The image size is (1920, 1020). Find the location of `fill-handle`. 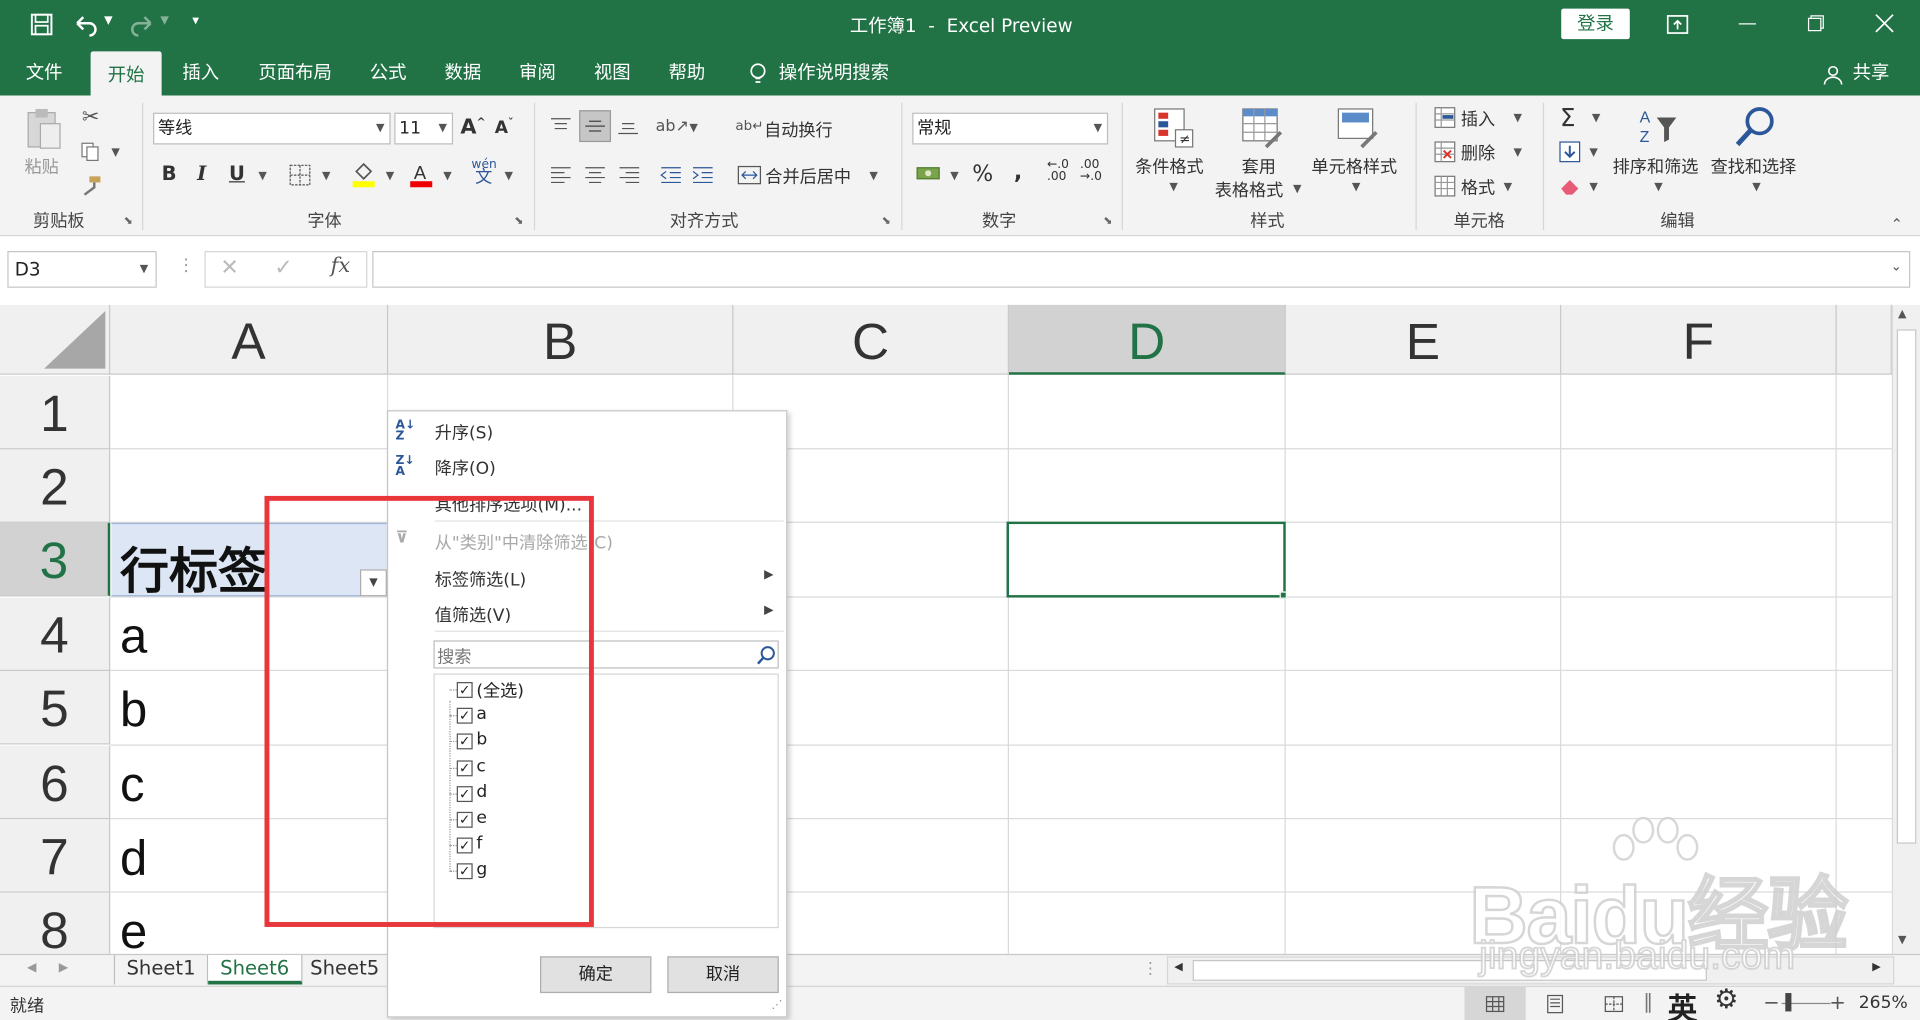

fill-handle is located at coordinates (1283, 595).